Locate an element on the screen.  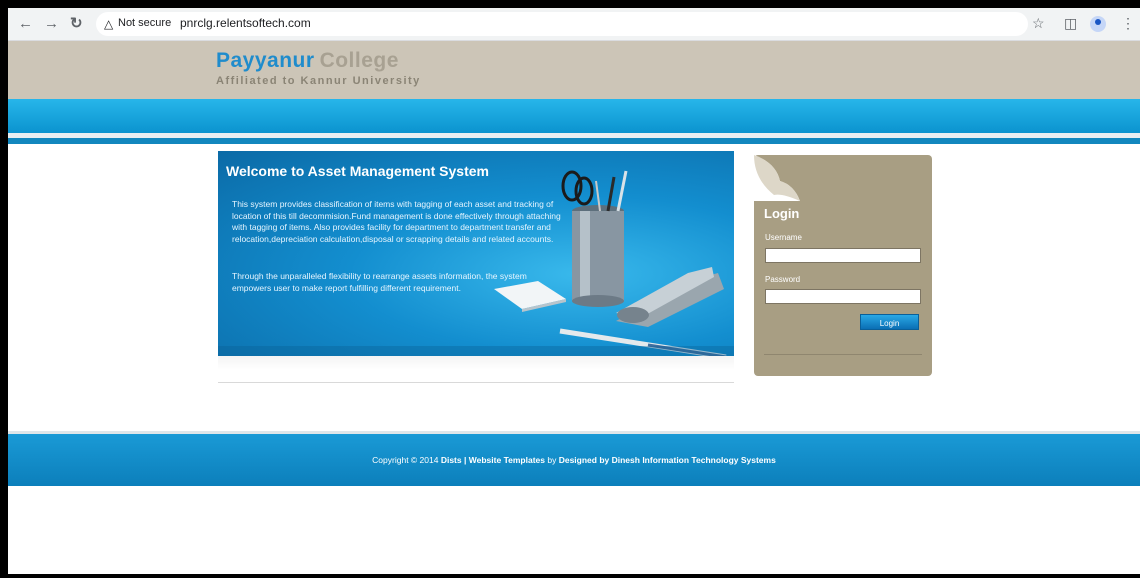
office-supplies-illustration is located at coordinates (476, 263).